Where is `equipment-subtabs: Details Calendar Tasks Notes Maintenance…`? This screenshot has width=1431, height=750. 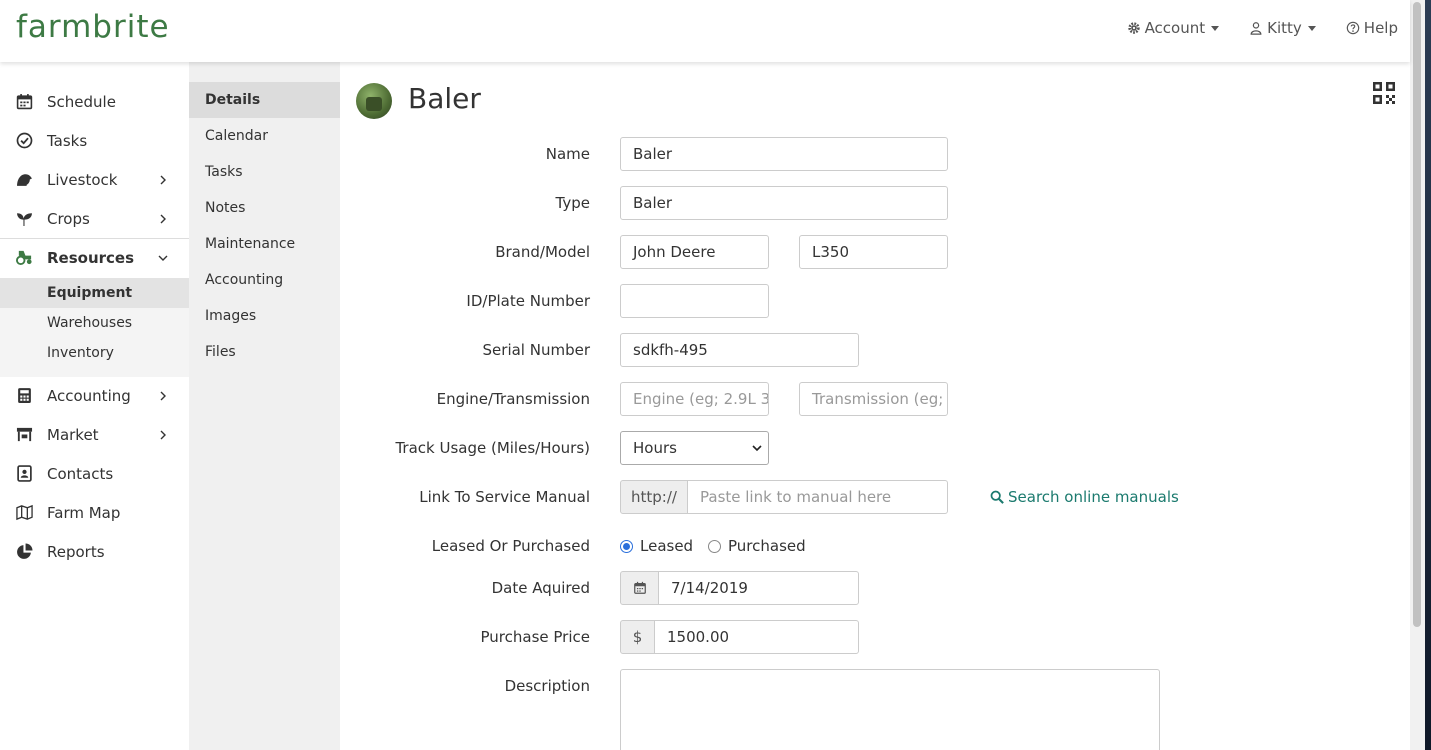 equipment-subtabs: Details Calendar Tasks Notes Maintenance… is located at coordinates (264, 406).